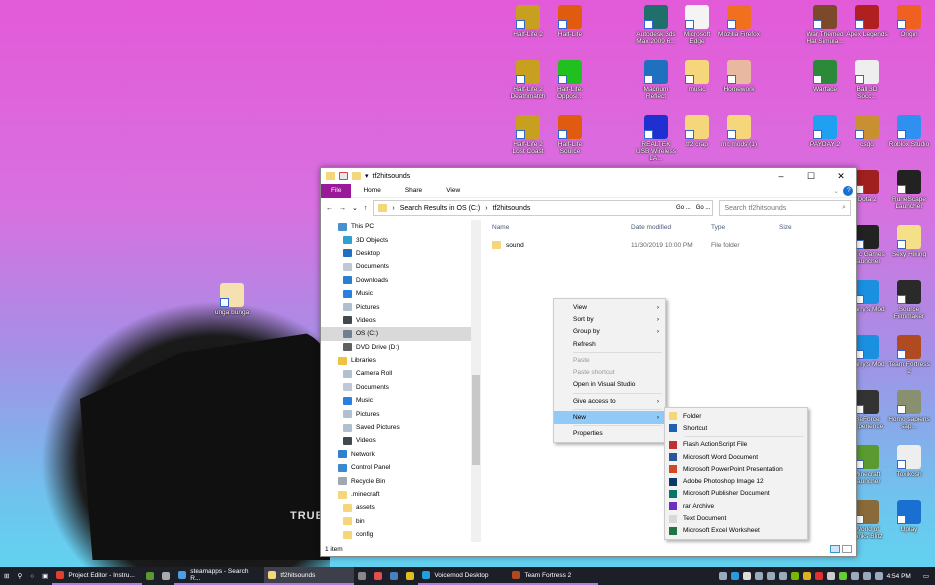 The height and width of the screenshot is (585, 935). Describe the element at coordinates (396, 534) in the screenshot. I see `nav-item: config` at that location.